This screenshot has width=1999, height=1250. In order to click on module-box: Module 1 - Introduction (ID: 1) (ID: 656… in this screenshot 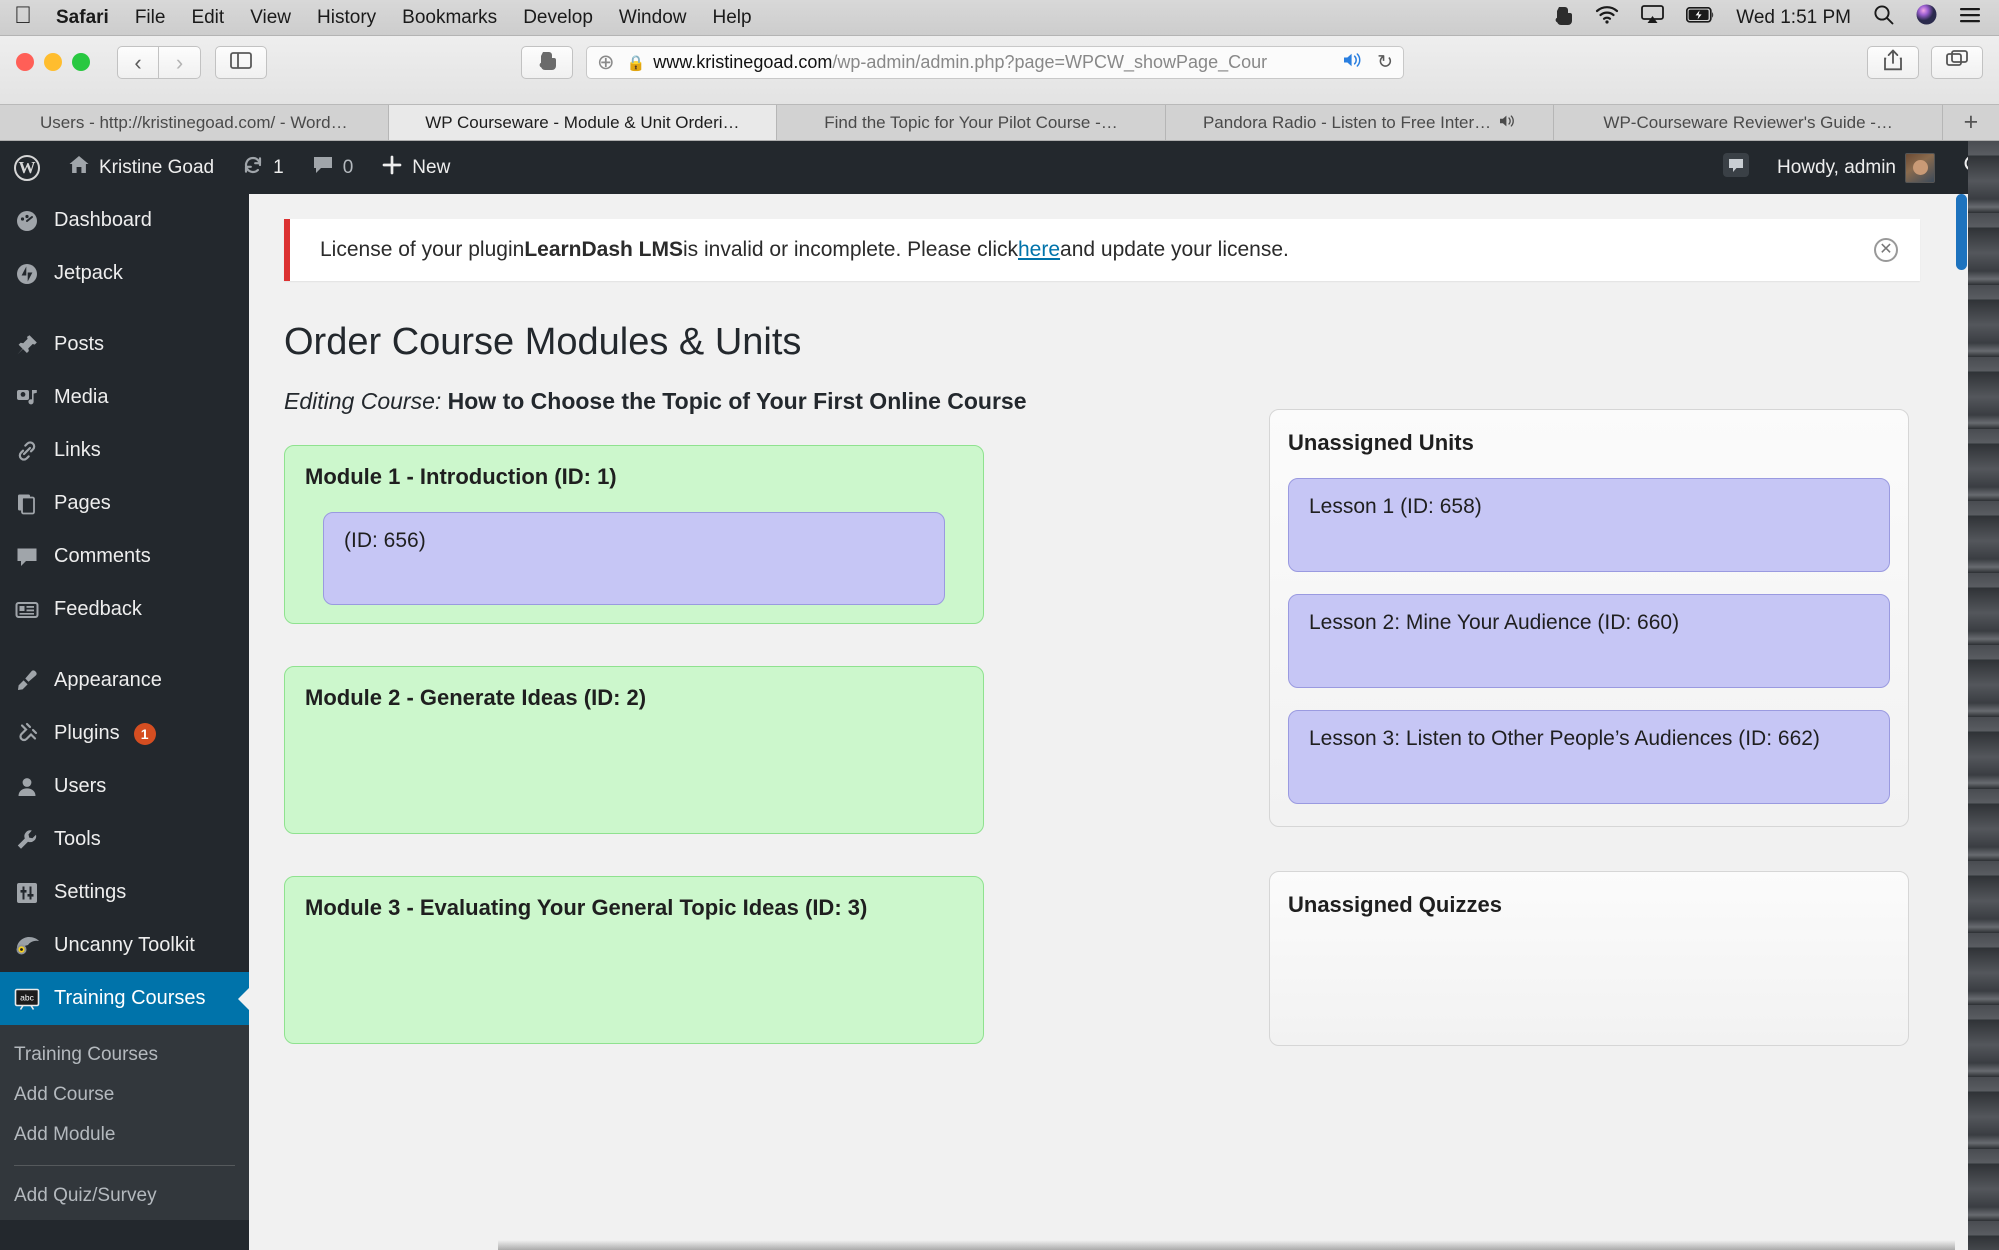, I will do `click(634, 534)`.